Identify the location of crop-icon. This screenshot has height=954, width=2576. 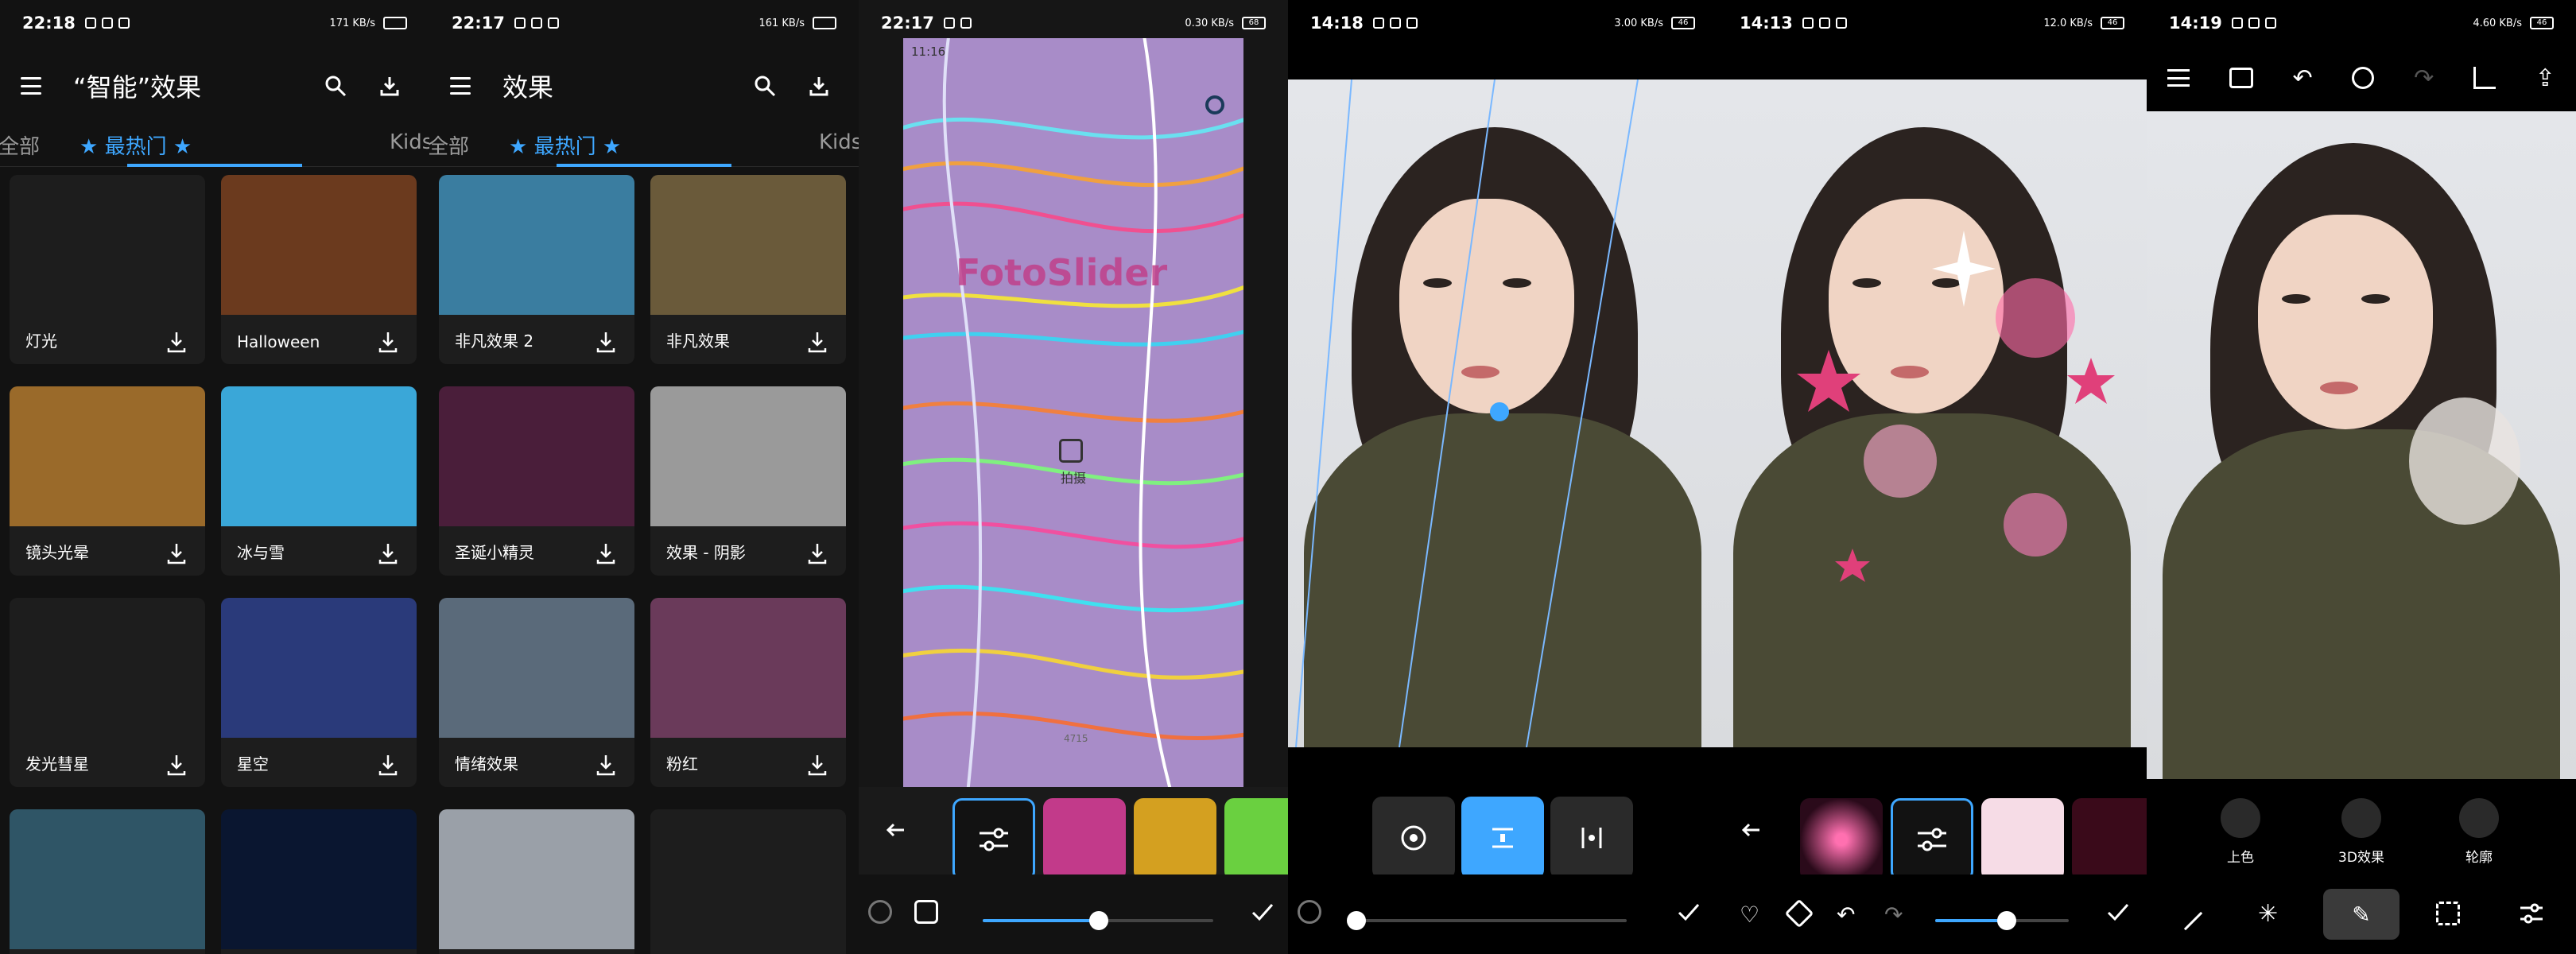
(2485, 78).